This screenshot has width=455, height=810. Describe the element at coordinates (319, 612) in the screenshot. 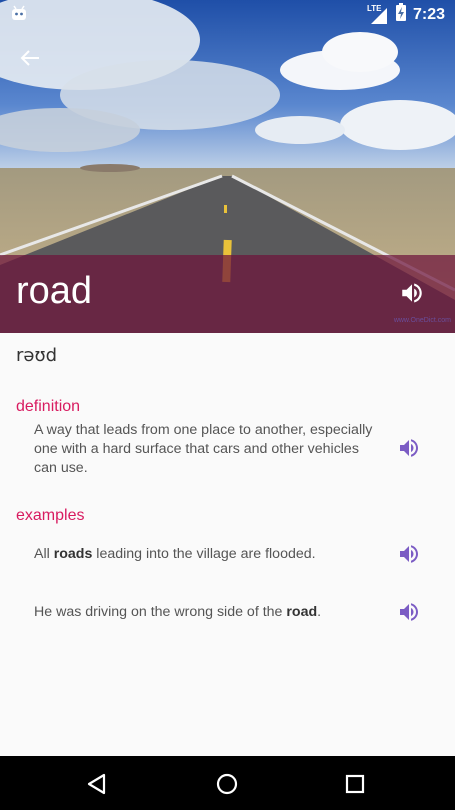

I see `example-text-part: .` at that location.